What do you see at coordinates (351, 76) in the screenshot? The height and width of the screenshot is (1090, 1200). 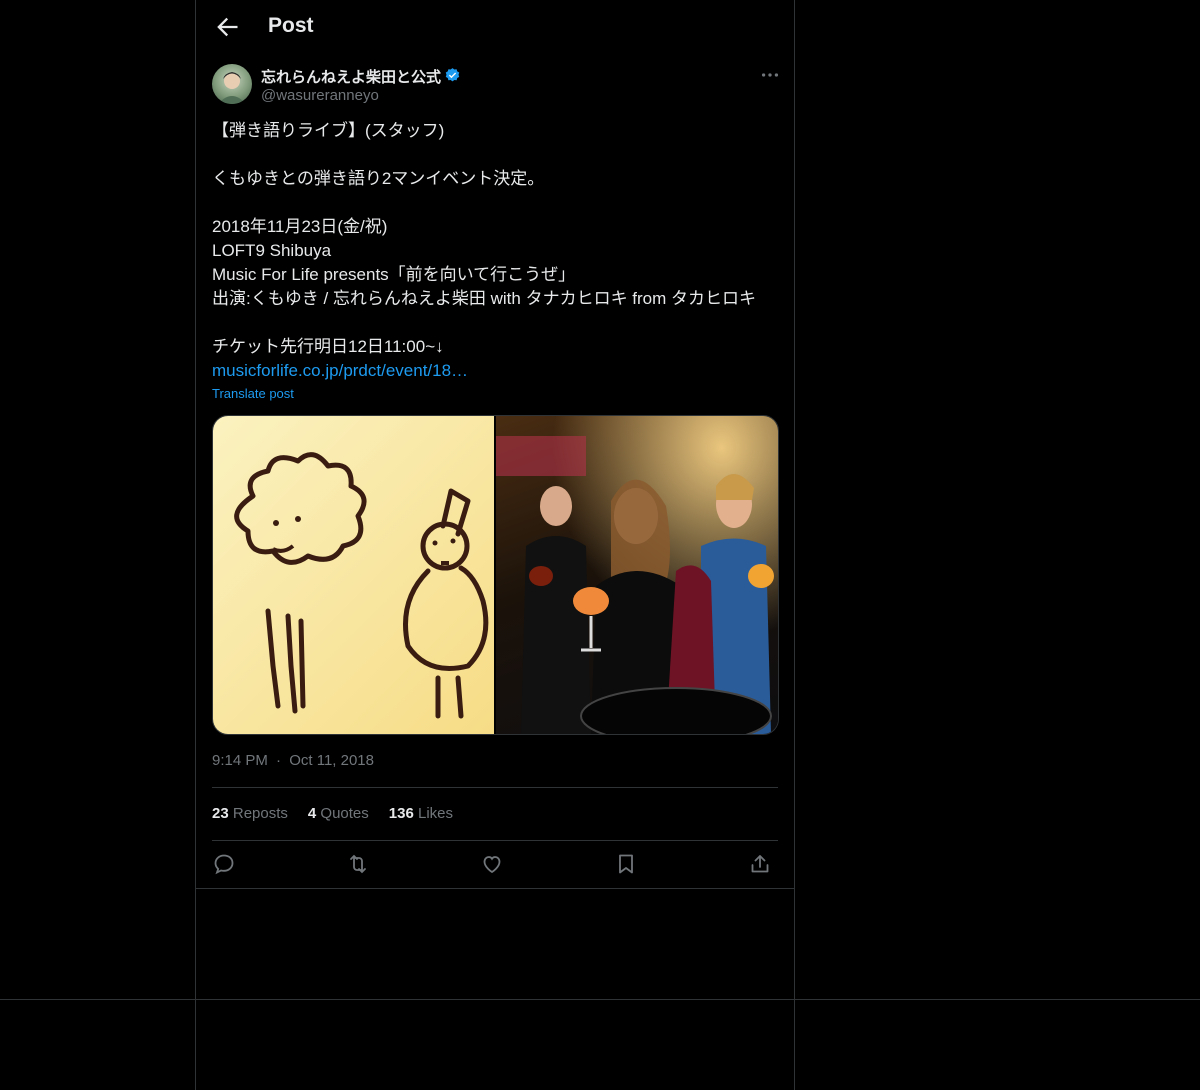 I see `author-name: 忘れらんねえよ柴田と公式` at bounding box center [351, 76].